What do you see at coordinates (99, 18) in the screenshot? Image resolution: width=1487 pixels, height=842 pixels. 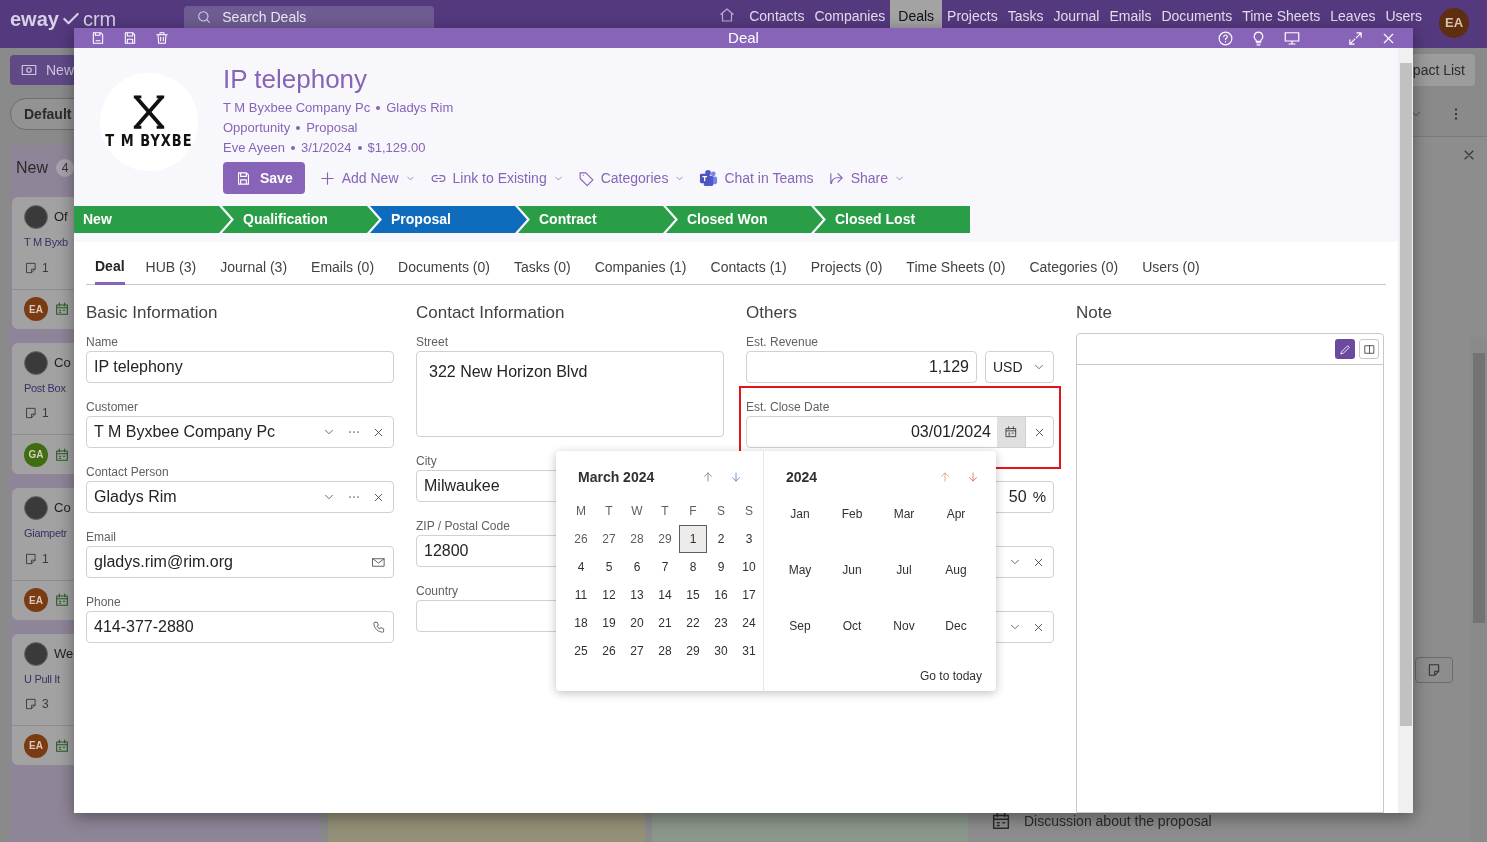 I see `app-logo-suffix: crm` at bounding box center [99, 18].